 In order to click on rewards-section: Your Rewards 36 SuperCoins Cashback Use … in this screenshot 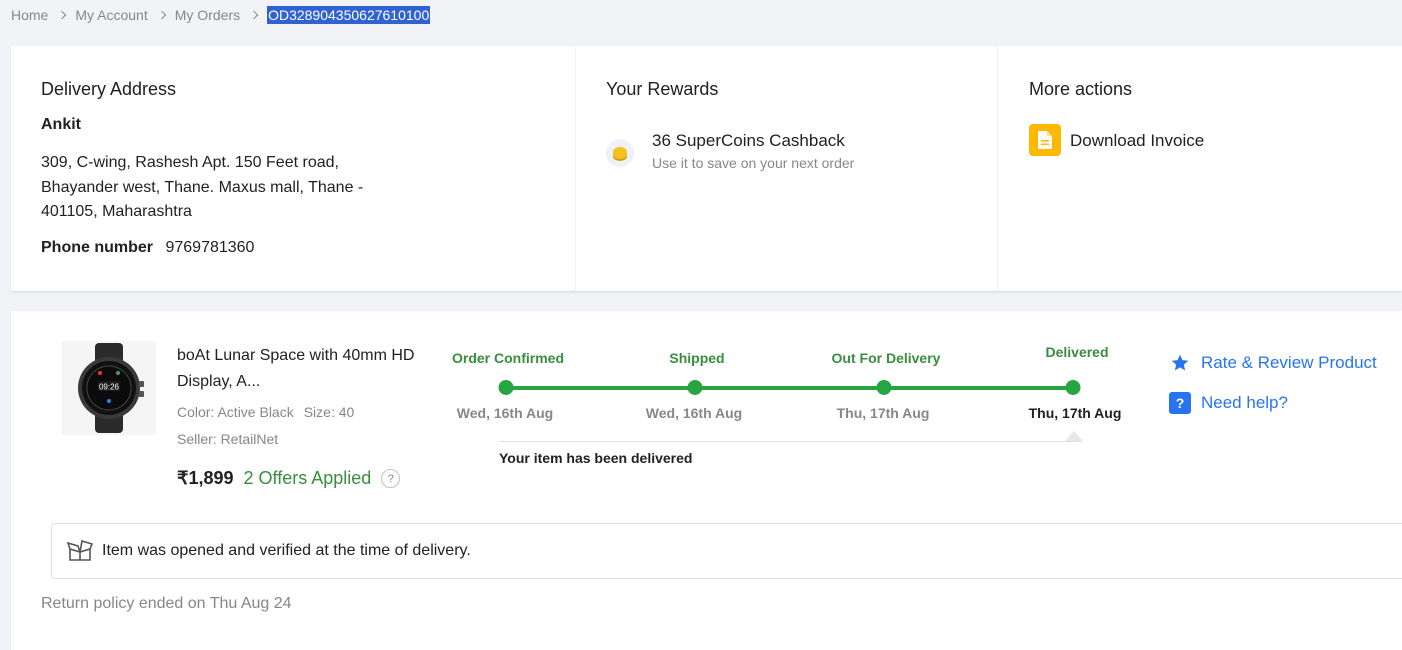, I will do `click(787, 168)`.